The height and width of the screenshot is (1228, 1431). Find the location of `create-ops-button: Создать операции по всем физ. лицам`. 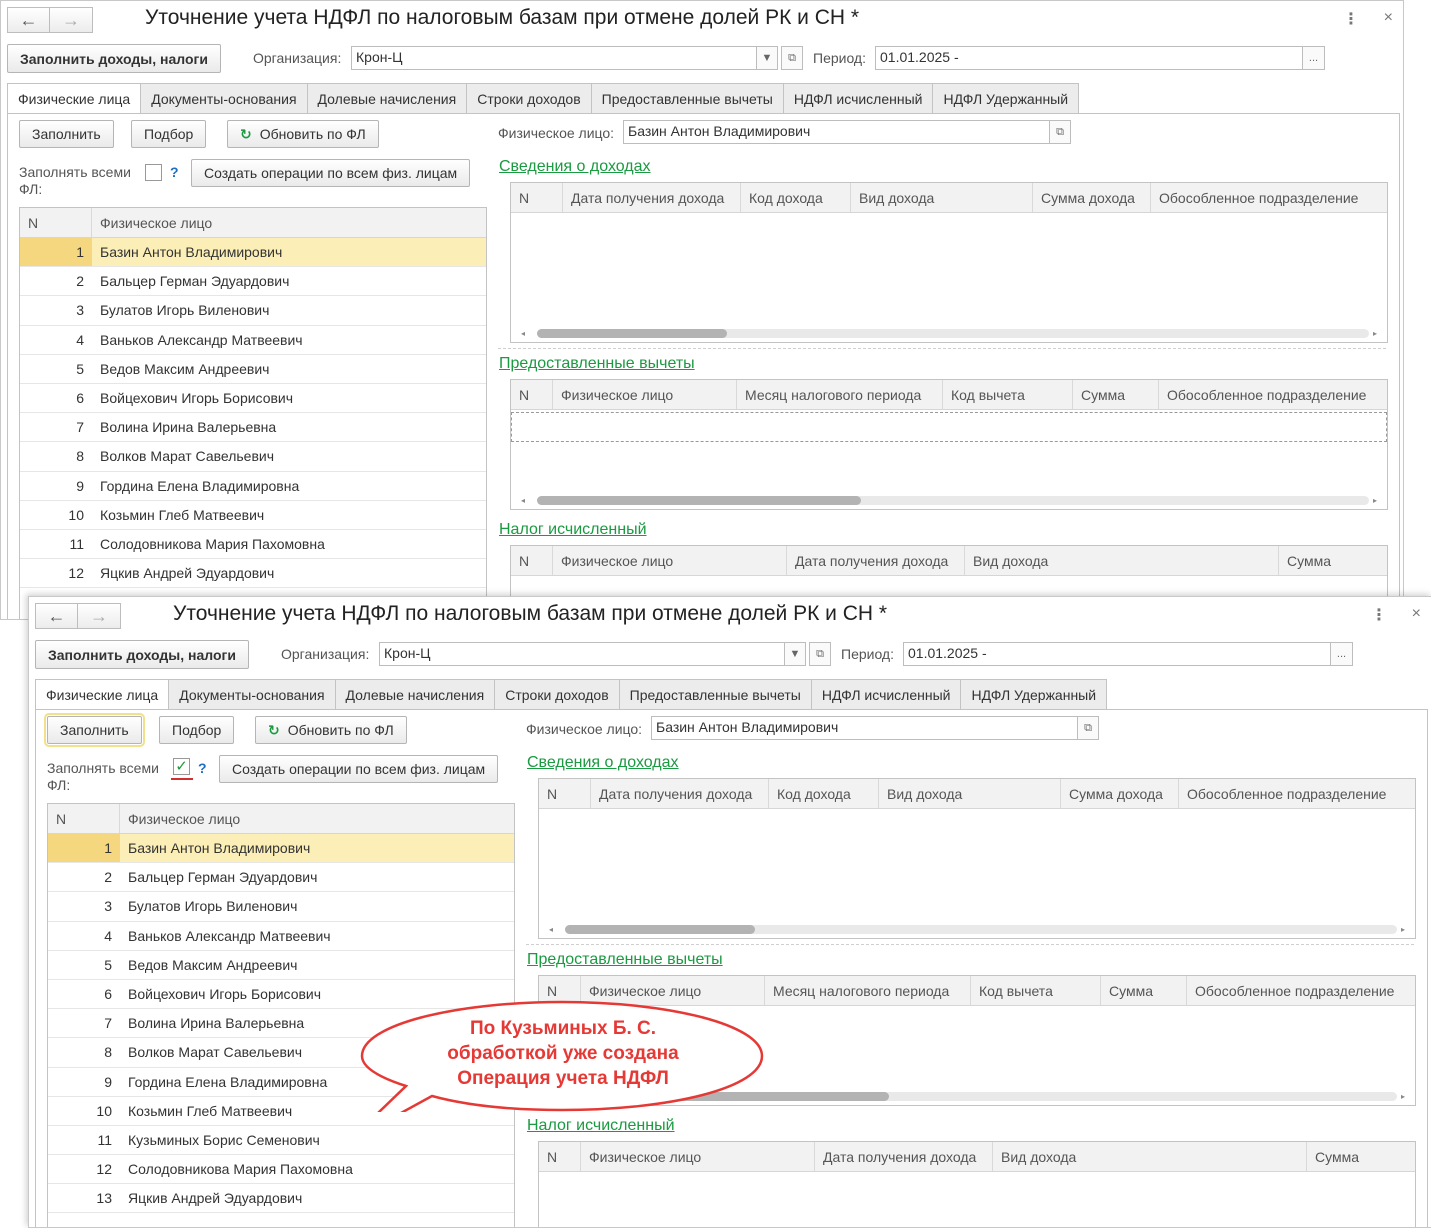

create-ops-button: Создать операции по всем физ. лицам is located at coordinates (331, 173).